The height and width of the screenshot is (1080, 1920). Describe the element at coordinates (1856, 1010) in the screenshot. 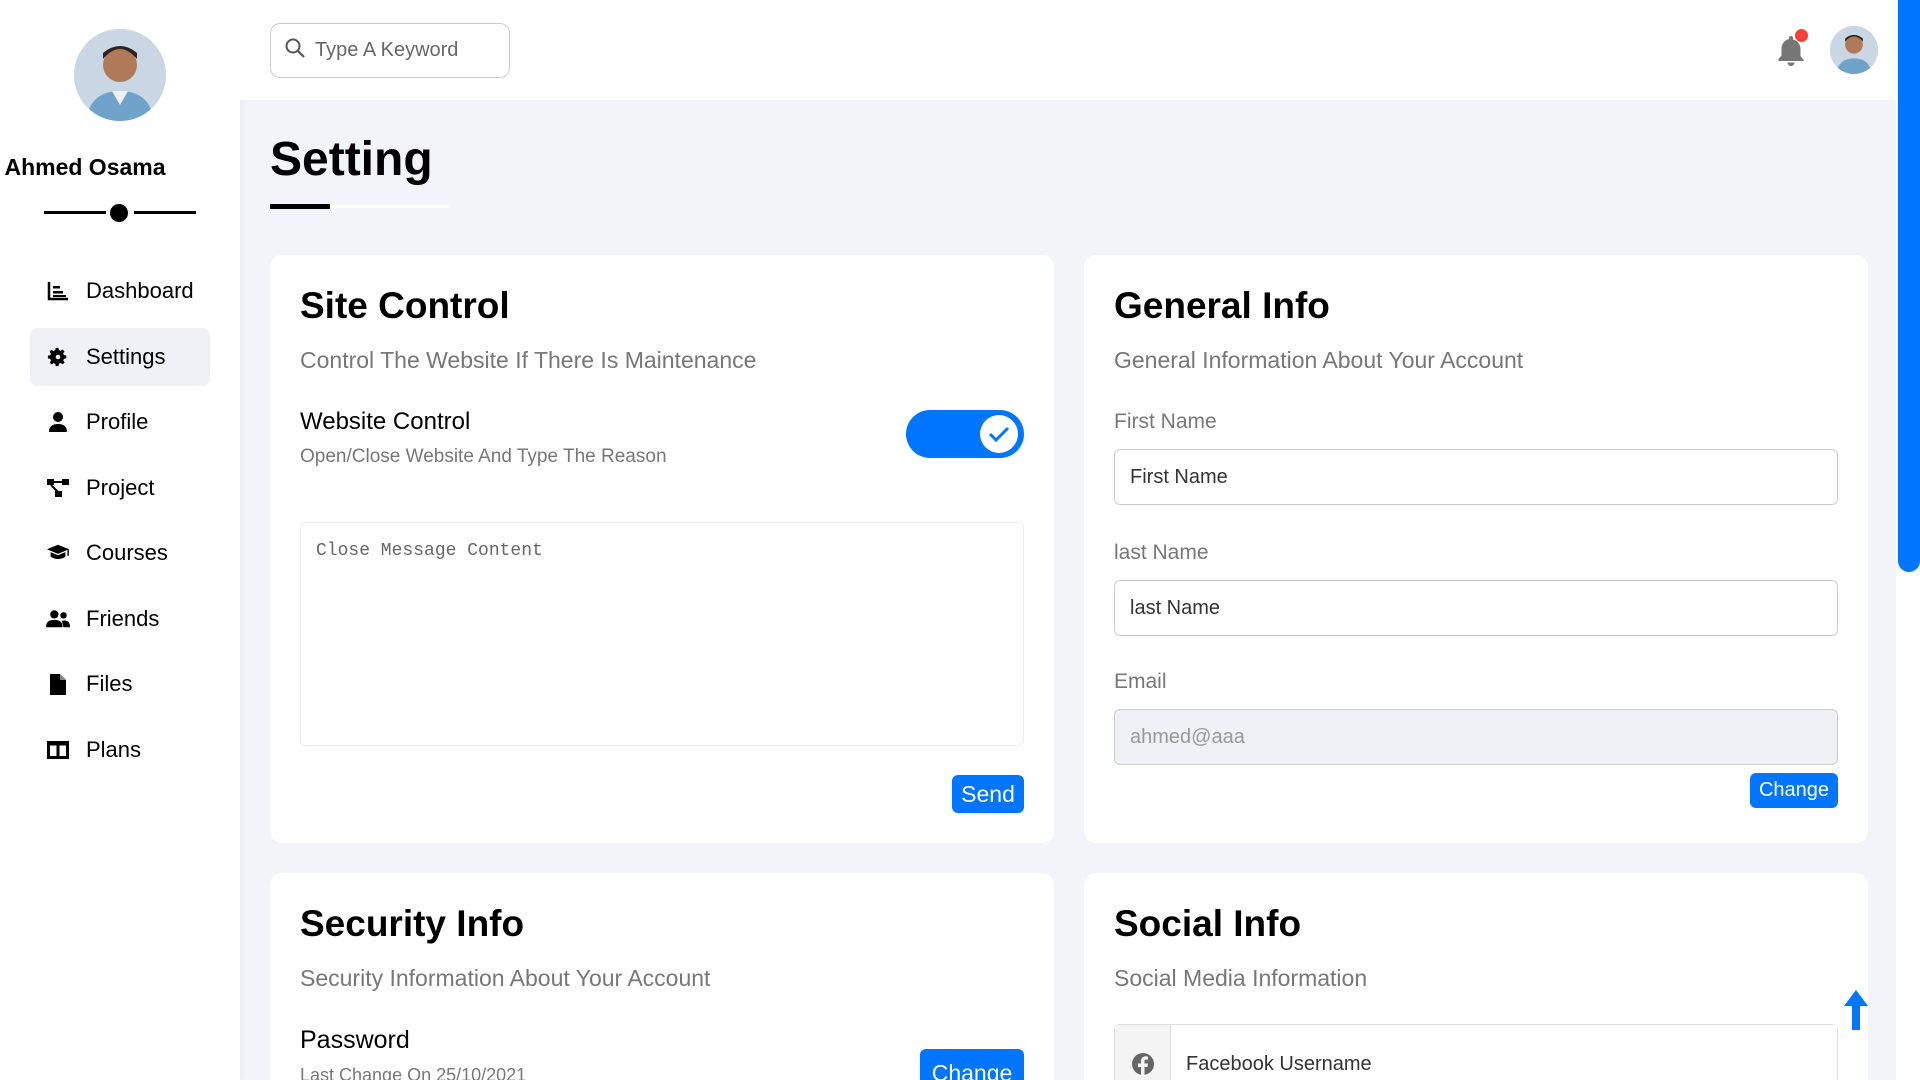

I see `scroll-to-top-arrow-icon` at that location.